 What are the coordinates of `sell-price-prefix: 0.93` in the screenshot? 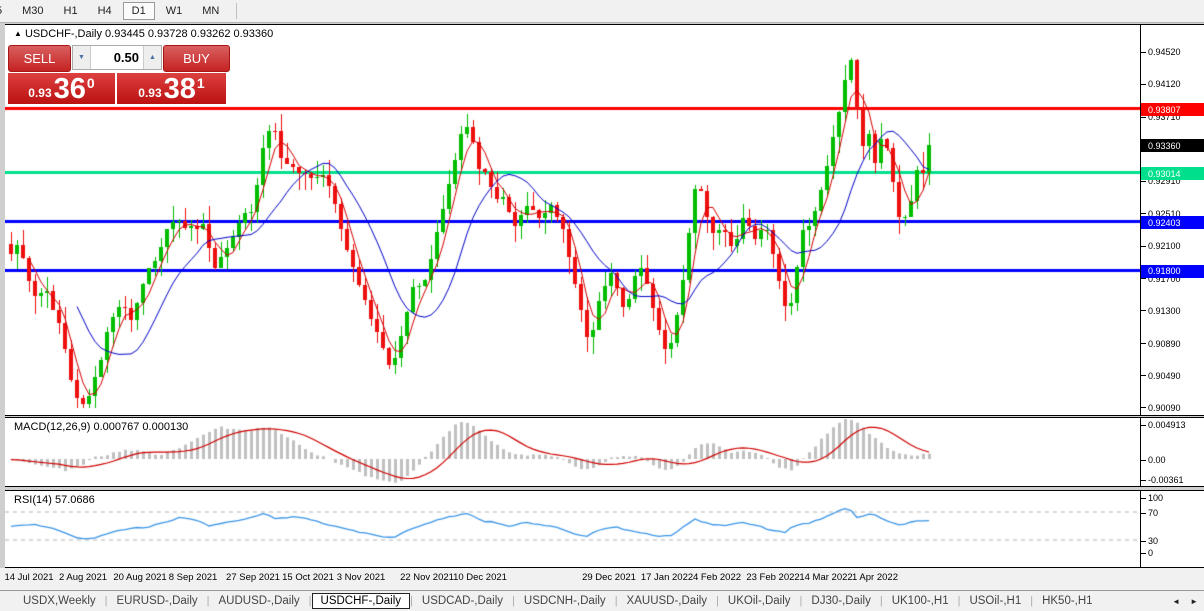 It's located at (40, 93).